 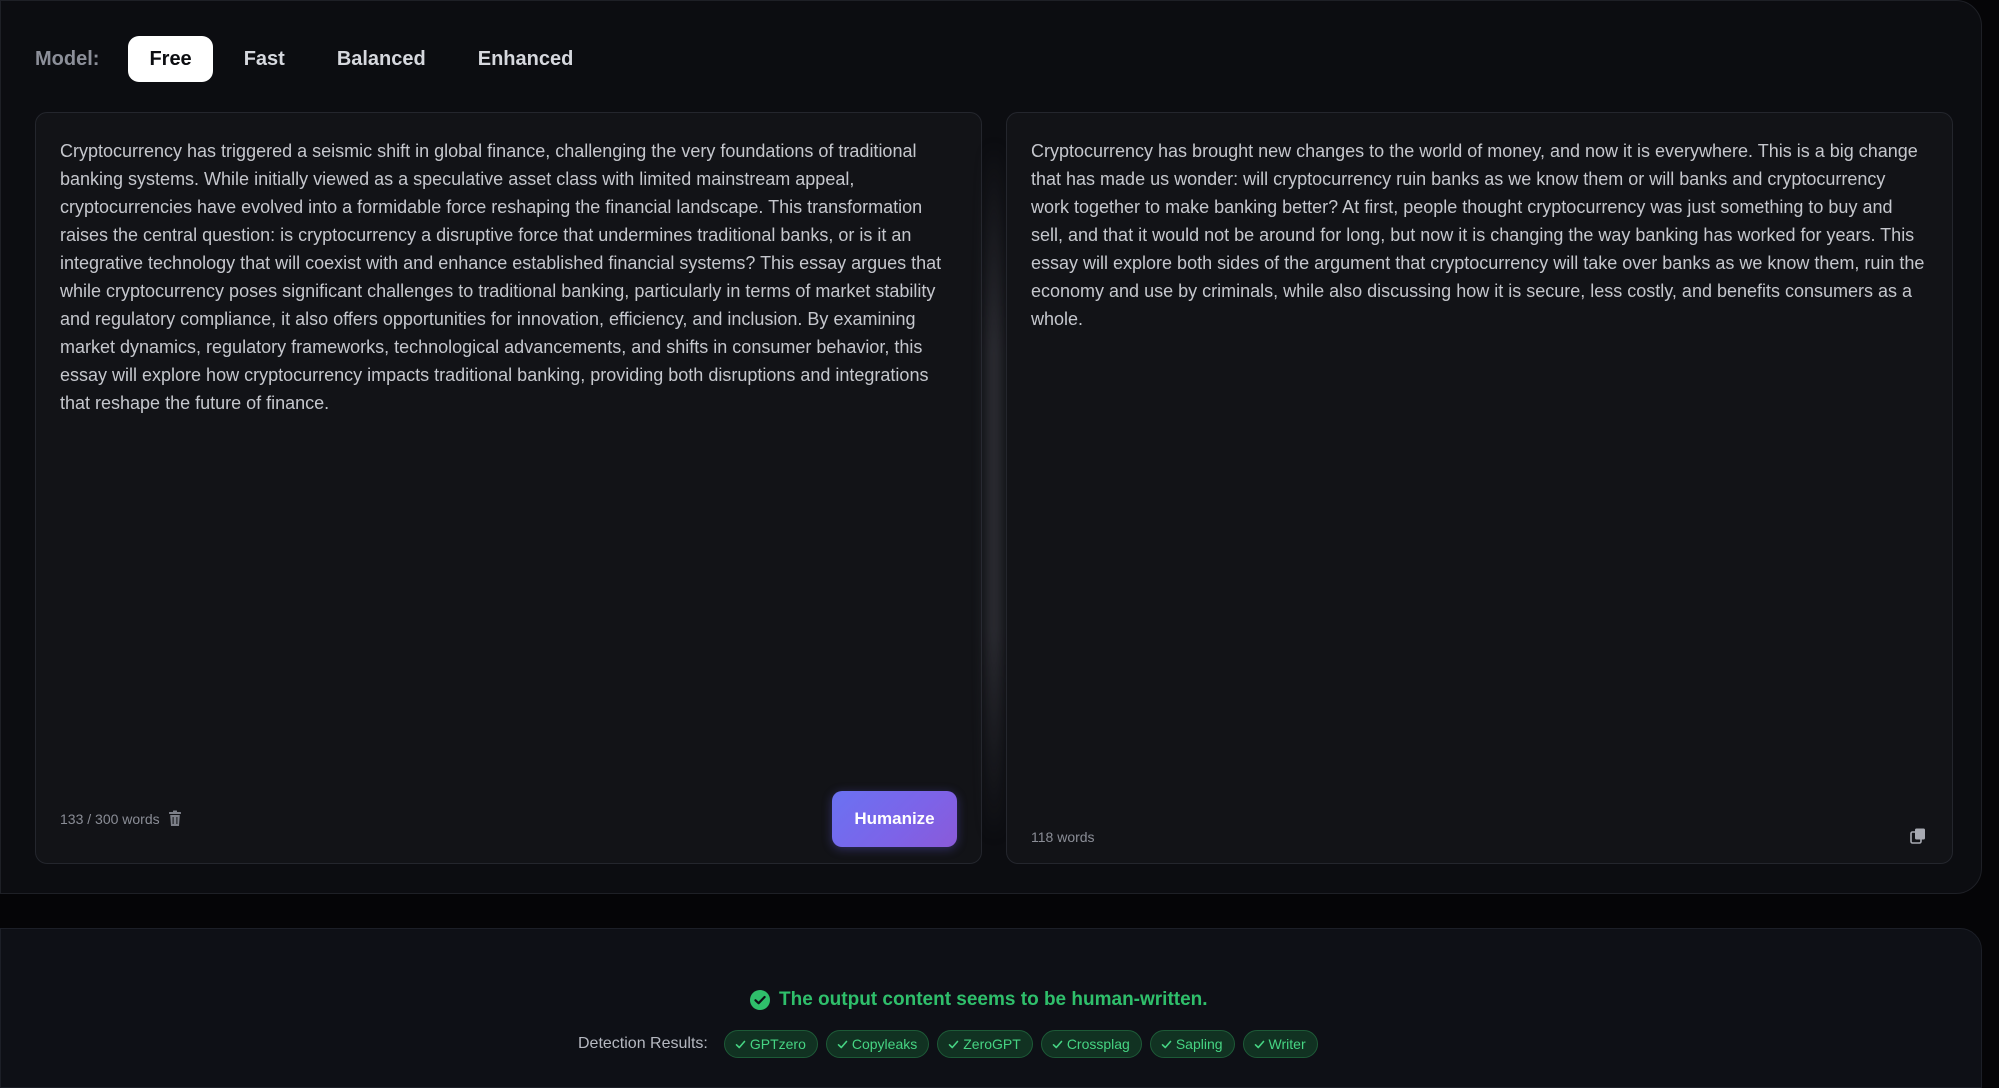 What do you see at coordinates (1287, 1044) in the screenshot?
I see `detector-name: Writer` at bounding box center [1287, 1044].